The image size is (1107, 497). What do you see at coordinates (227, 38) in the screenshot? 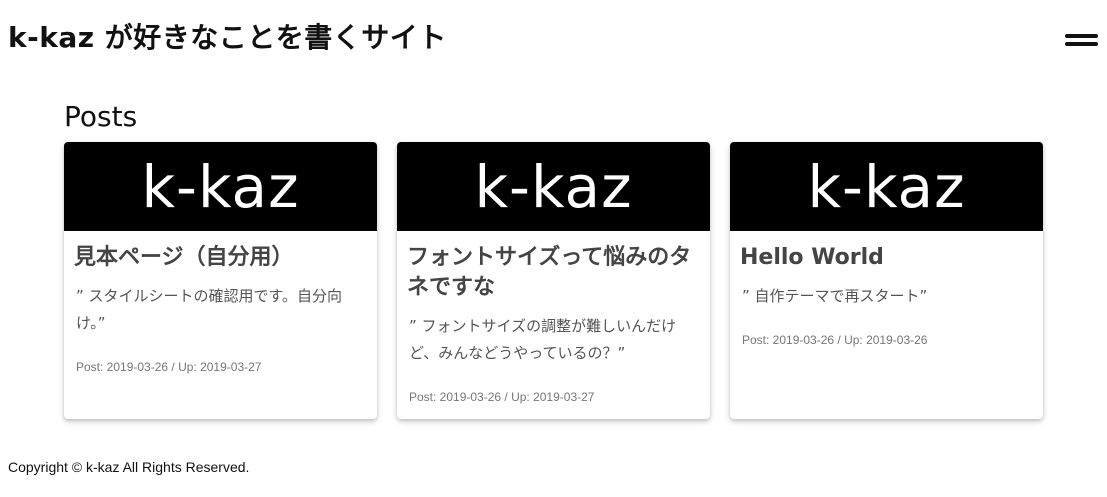
I see `site-title: k-kaz が好きなことを書くサイト` at bounding box center [227, 38].